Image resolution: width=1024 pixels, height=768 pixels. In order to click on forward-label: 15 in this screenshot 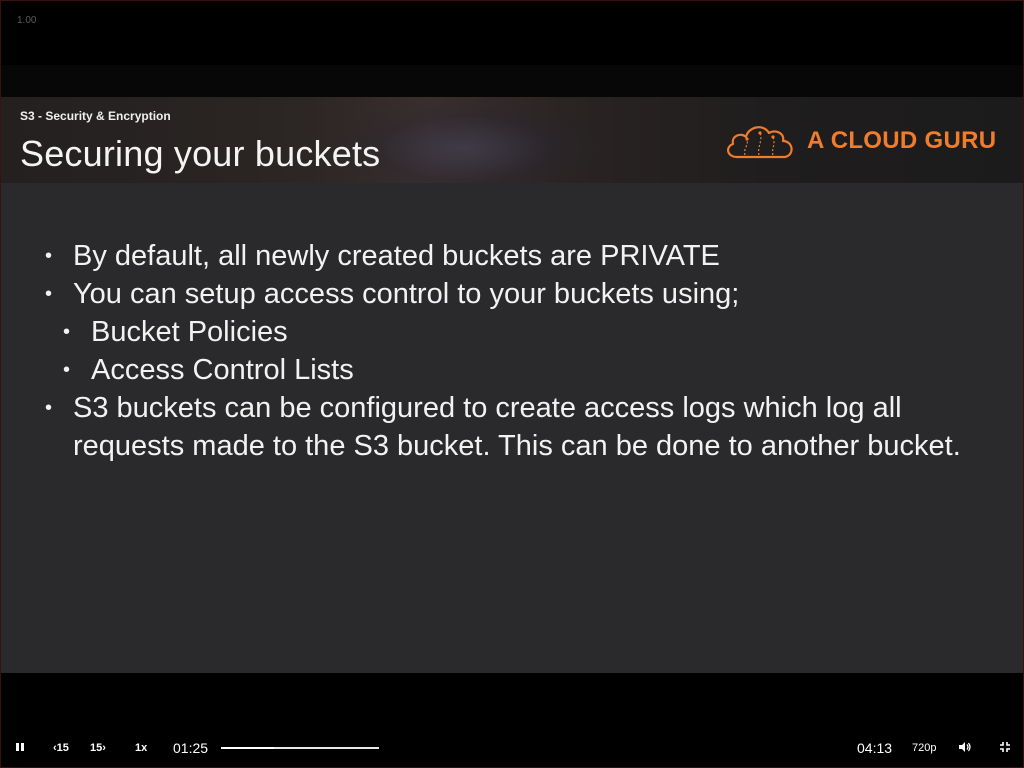, I will do `click(96, 748)`.